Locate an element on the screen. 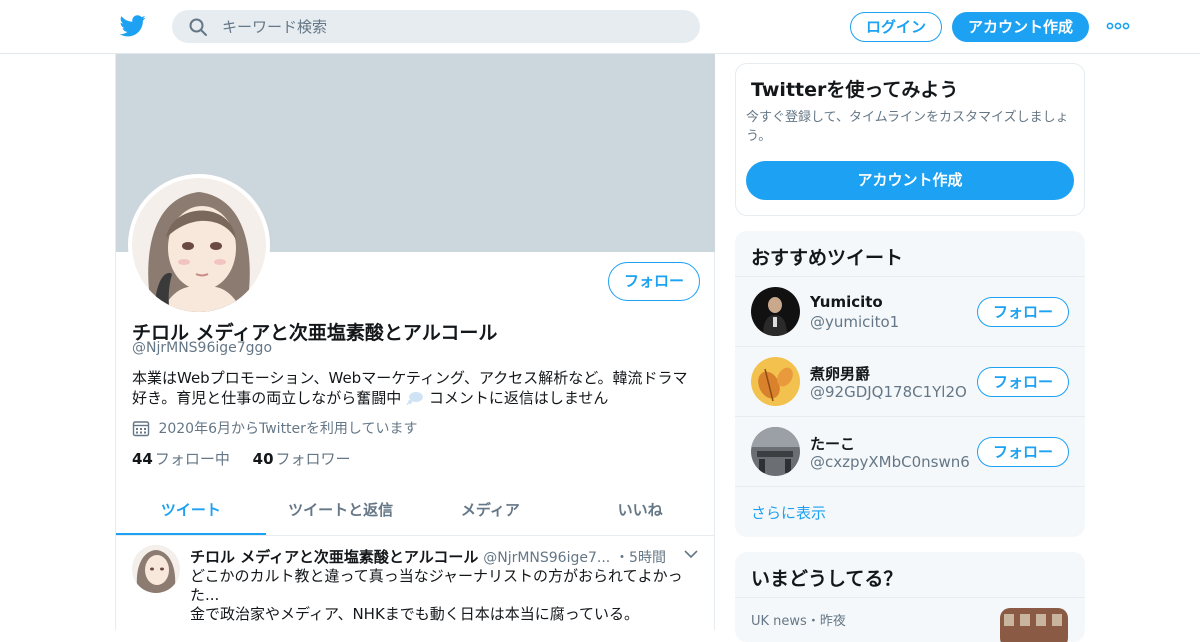  bio-suffix: コメントに返信はしません is located at coordinates (518, 398).